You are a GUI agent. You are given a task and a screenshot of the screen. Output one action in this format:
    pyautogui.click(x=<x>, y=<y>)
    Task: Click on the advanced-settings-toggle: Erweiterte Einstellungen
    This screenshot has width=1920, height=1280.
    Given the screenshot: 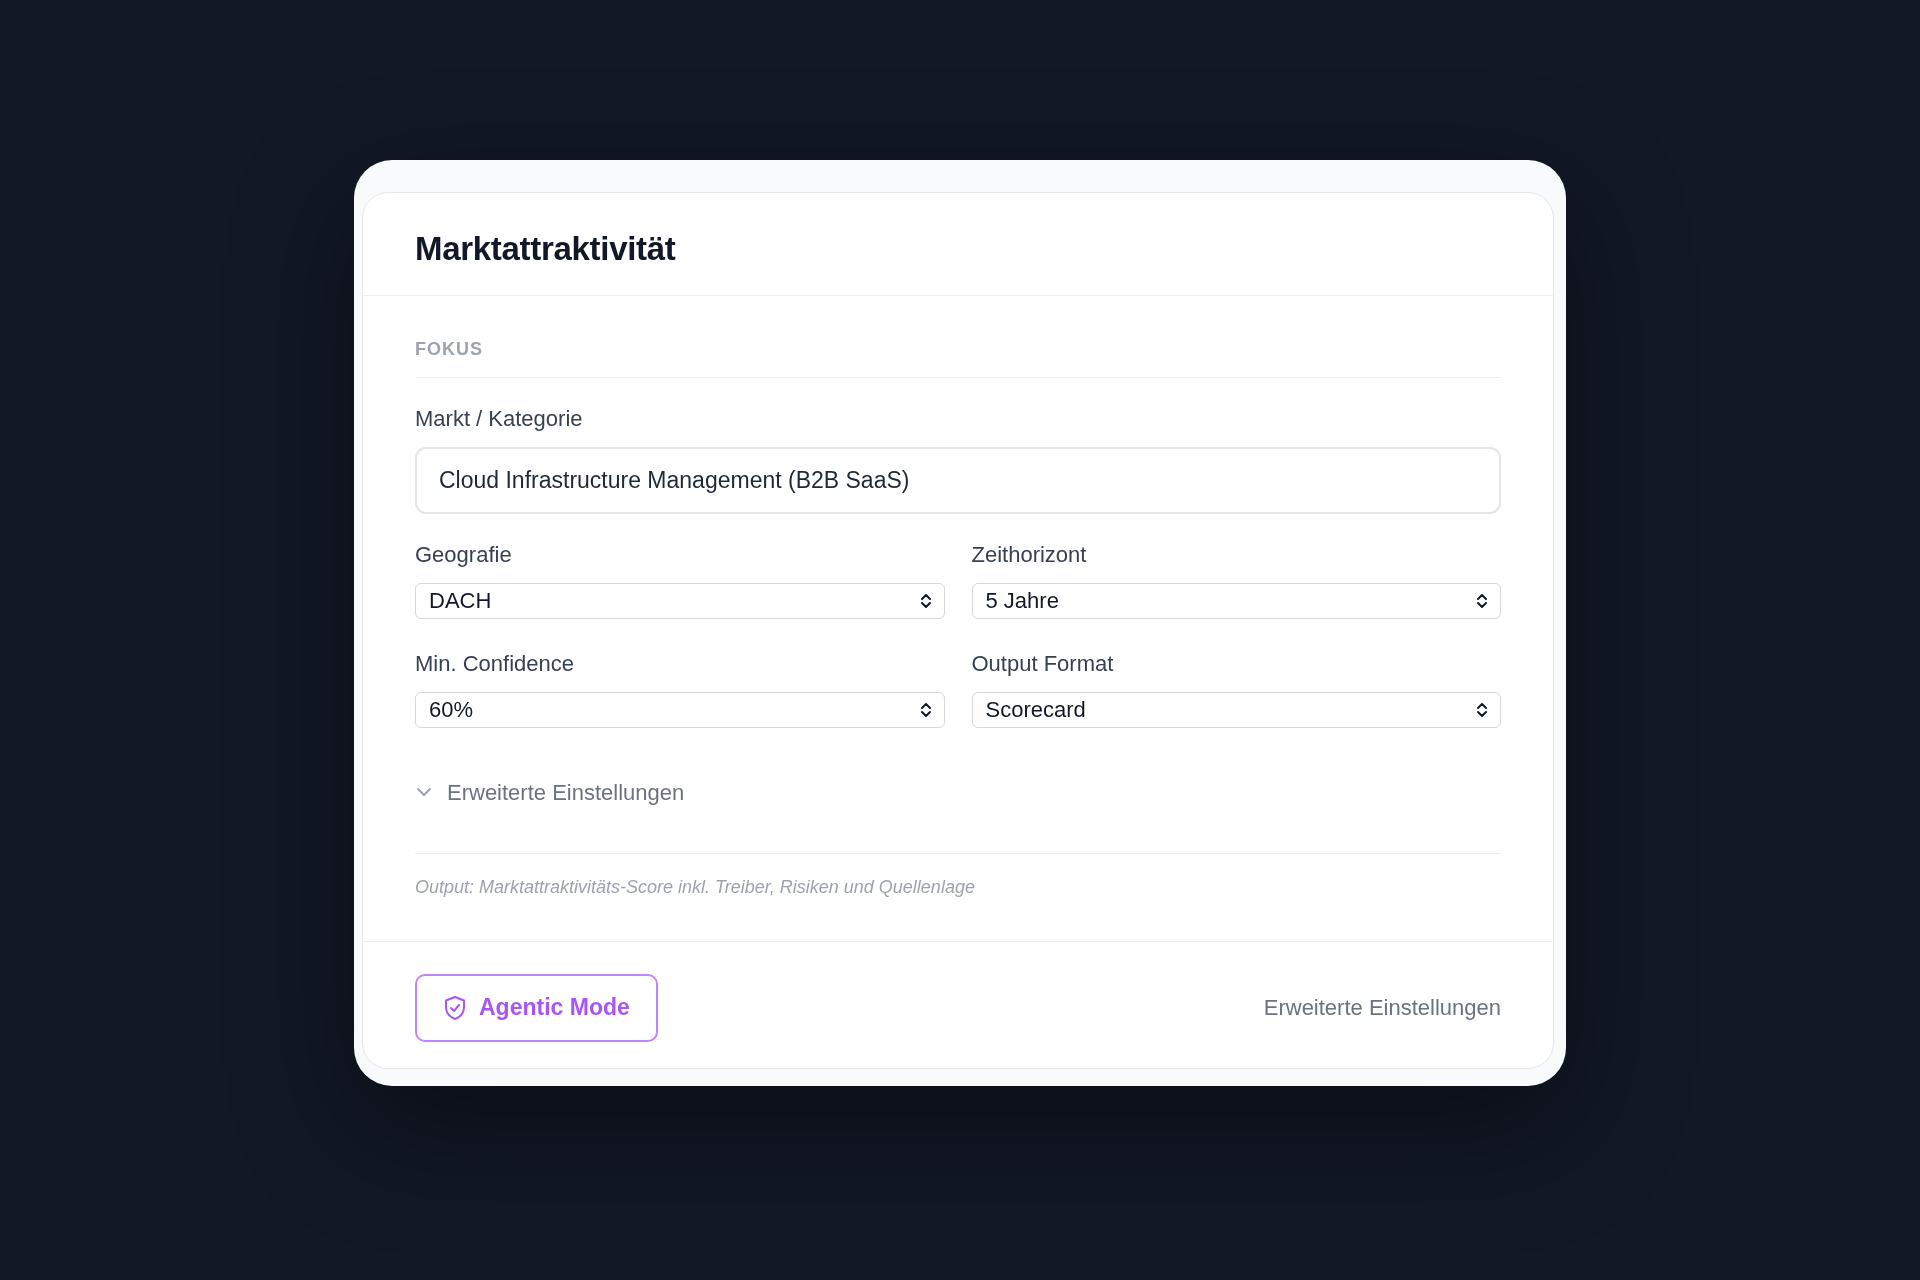 What is the action you would take?
    pyautogui.click(x=550, y=792)
    